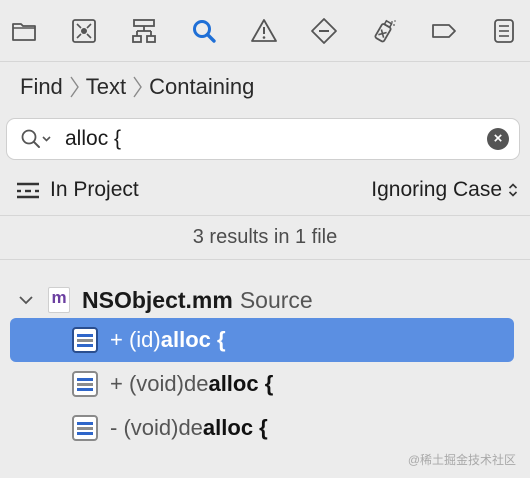 This screenshot has height=478, width=530. What do you see at coordinates (28, 190) in the screenshot?
I see `scope-icon` at bounding box center [28, 190].